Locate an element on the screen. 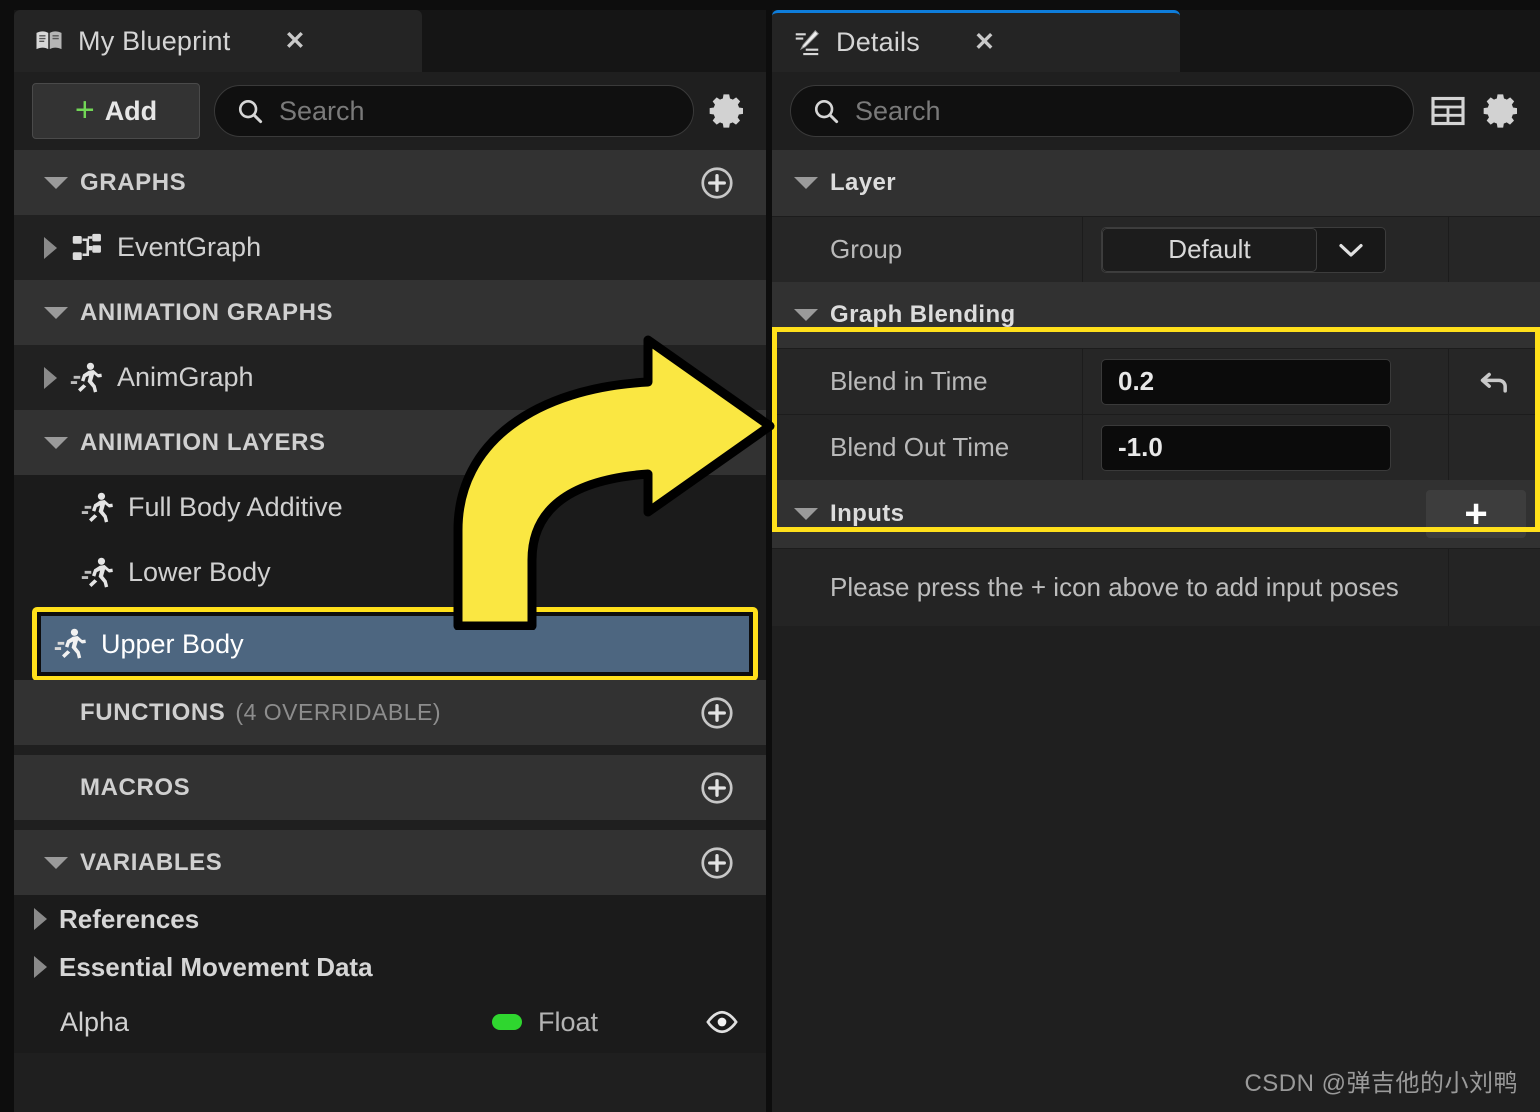  property-row-blend-in-time: Blend in Time 0.2 is located at coordinates (1156, 381).